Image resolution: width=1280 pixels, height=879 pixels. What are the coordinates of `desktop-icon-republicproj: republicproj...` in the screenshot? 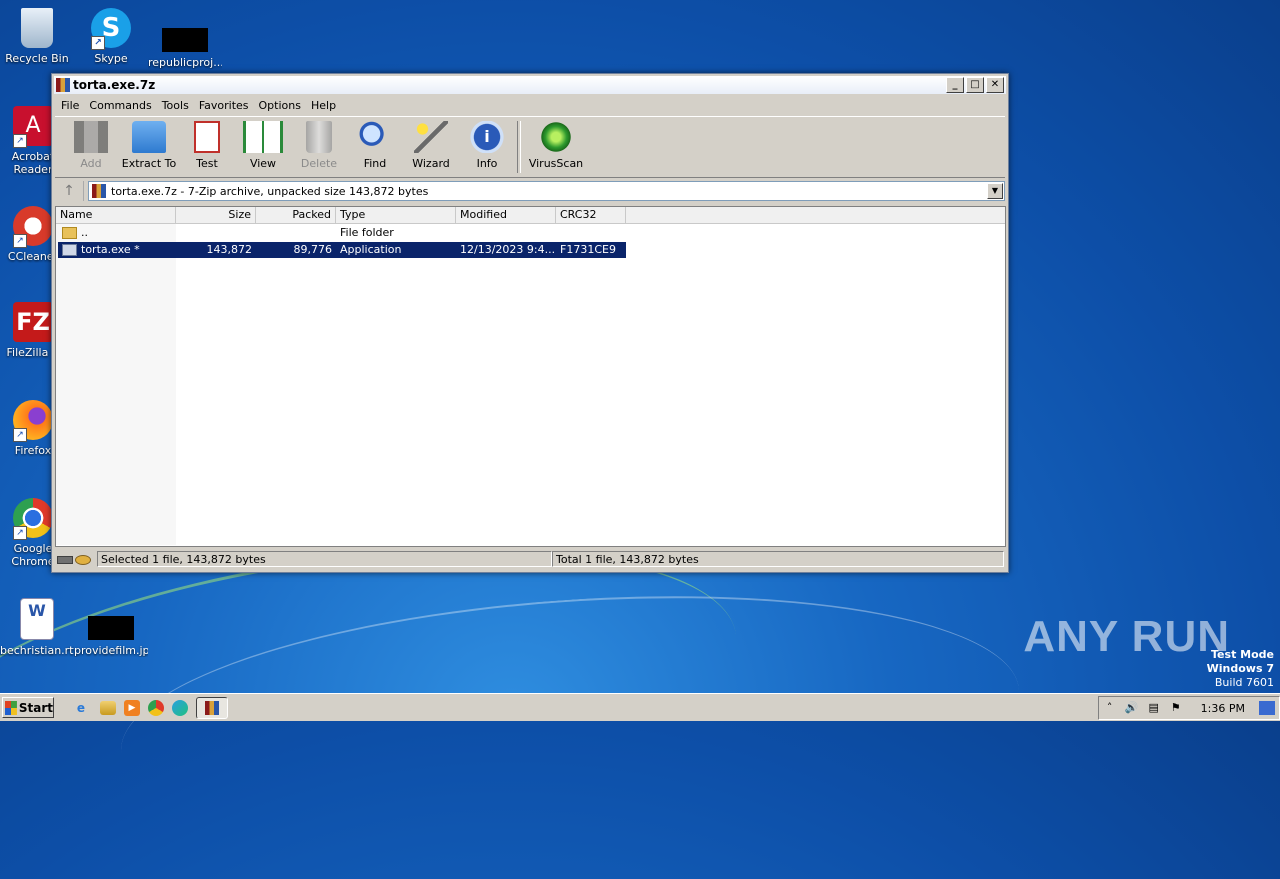 It's located at (185, 38).